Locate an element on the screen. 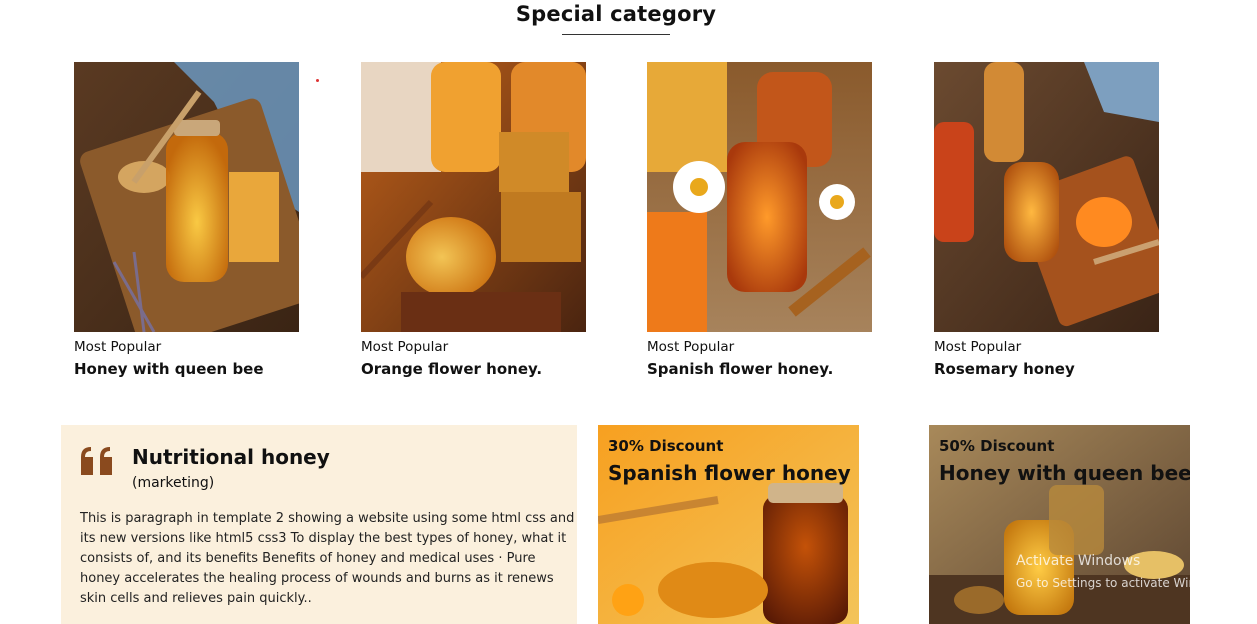  product-card: Most Popular Spanish flower honey. is located at coordinates (759, 220).